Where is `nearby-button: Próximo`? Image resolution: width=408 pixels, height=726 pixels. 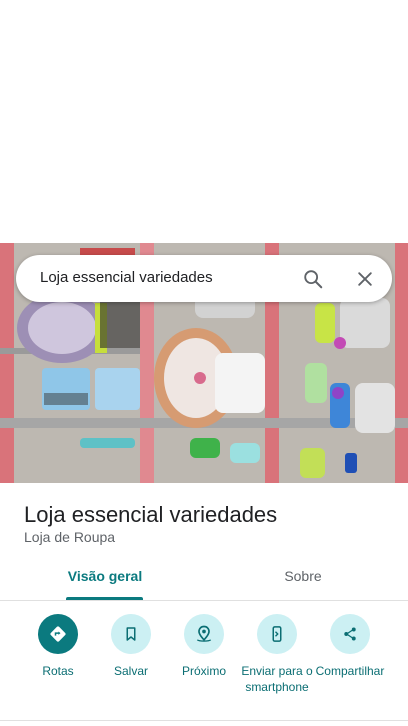 nearby-button: Próximo is located at coordinates (204, 646).